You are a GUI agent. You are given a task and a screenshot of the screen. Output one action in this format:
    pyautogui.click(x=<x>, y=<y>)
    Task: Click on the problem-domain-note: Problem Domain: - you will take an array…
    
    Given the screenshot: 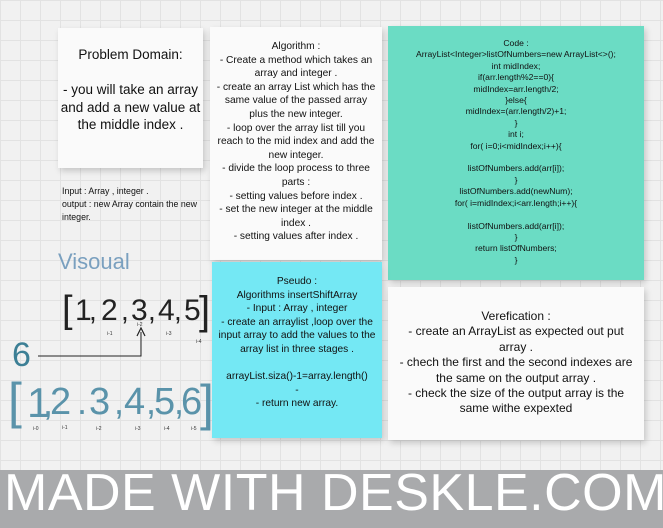 What is the action you would take?
    pyautogui.click(x=130, y=98)
    